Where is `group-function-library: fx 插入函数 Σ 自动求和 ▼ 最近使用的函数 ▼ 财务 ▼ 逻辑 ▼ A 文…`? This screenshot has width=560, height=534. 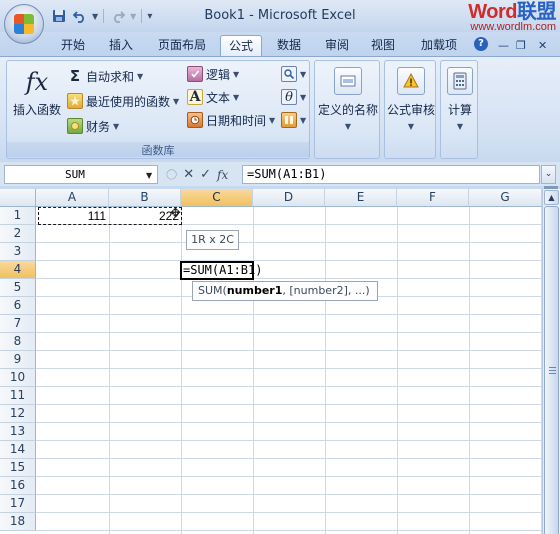
group-function-library: fx 插入函数 Σ 自动求和 ▼ 最近使用的函数 ▼ 财务 ▼ 逻辑 ▼ A 文… is located at coordinates (158, 109).